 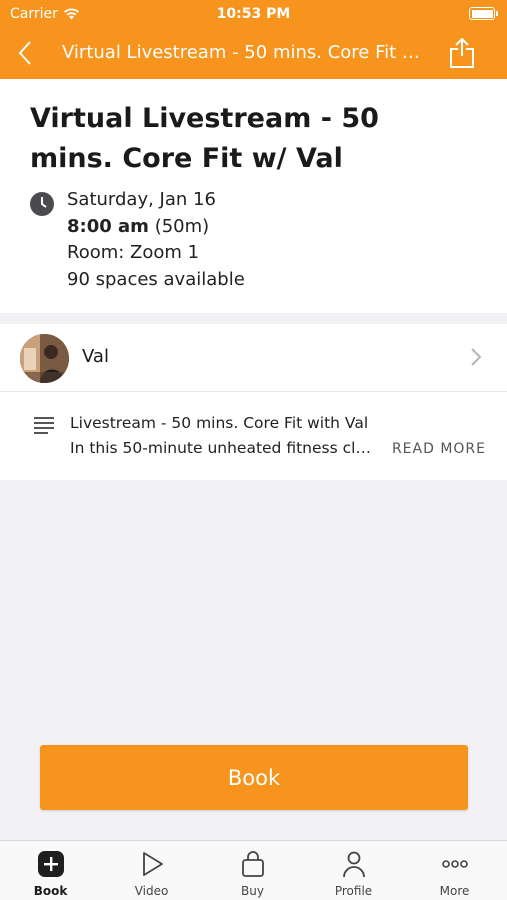 What do you see at coordinates (42, 204) in the screenshot?
I see `clock-icon` at bounding box center [42, 204].